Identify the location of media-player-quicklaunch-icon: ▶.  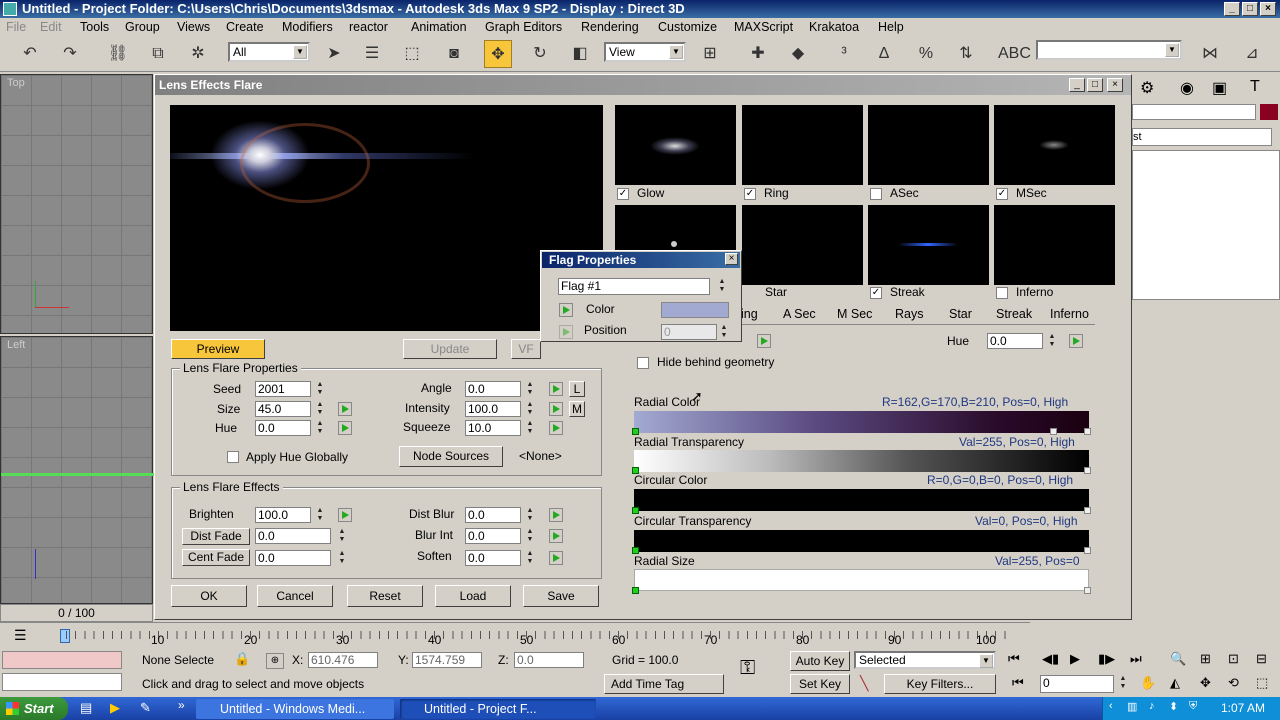
(115, 708).